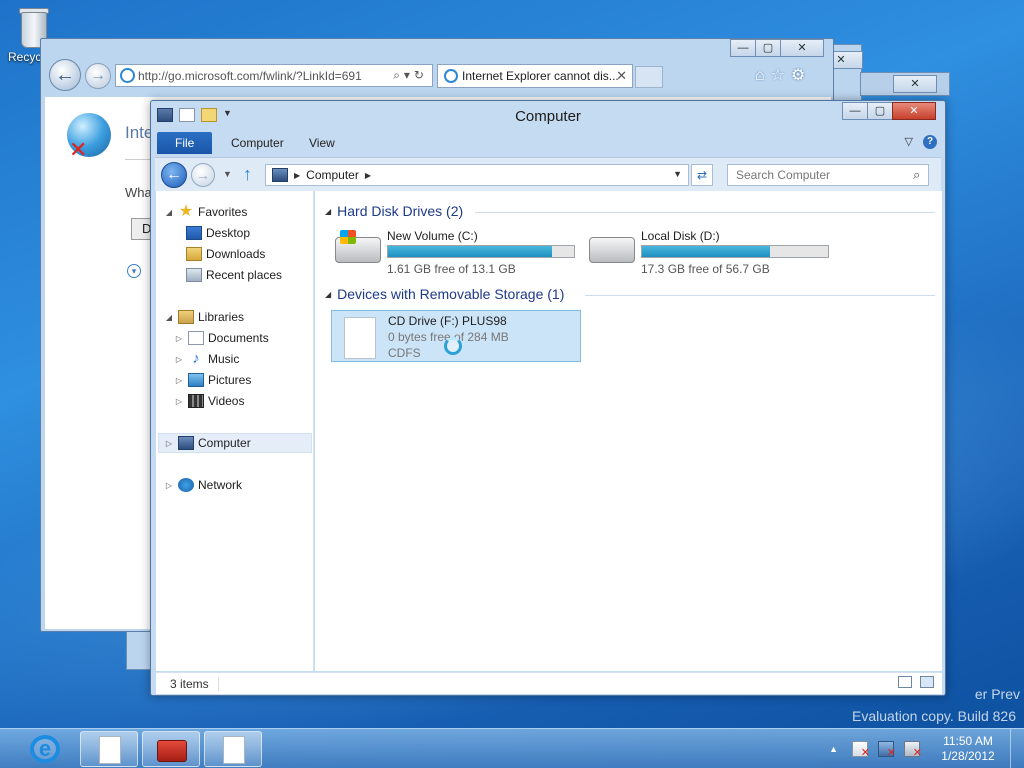 This screenshot has height=768, width=1024. What do you see at coordinates (134, 271) in the screenshot?
I see `more-info-icon: ▾` at bounding box center [134, 271].